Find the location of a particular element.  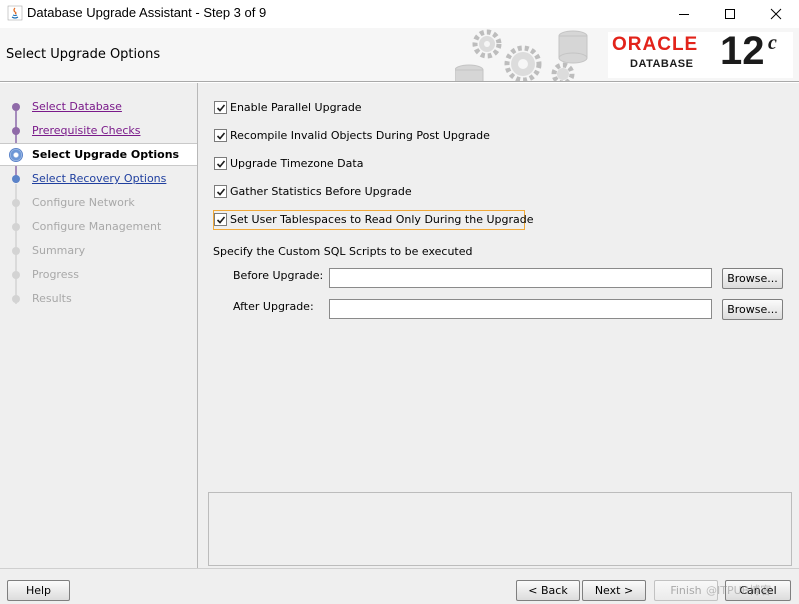

step-prerequisite-checks: Prerequisite Checks is located at coordinates (98, 131).